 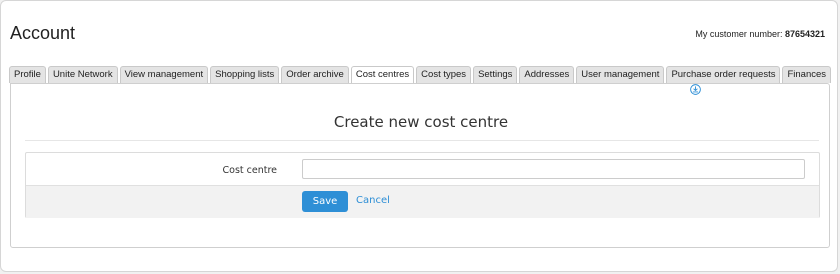 I want to click on cost-centre-label: Cost centre, so click(x=250, y=170).